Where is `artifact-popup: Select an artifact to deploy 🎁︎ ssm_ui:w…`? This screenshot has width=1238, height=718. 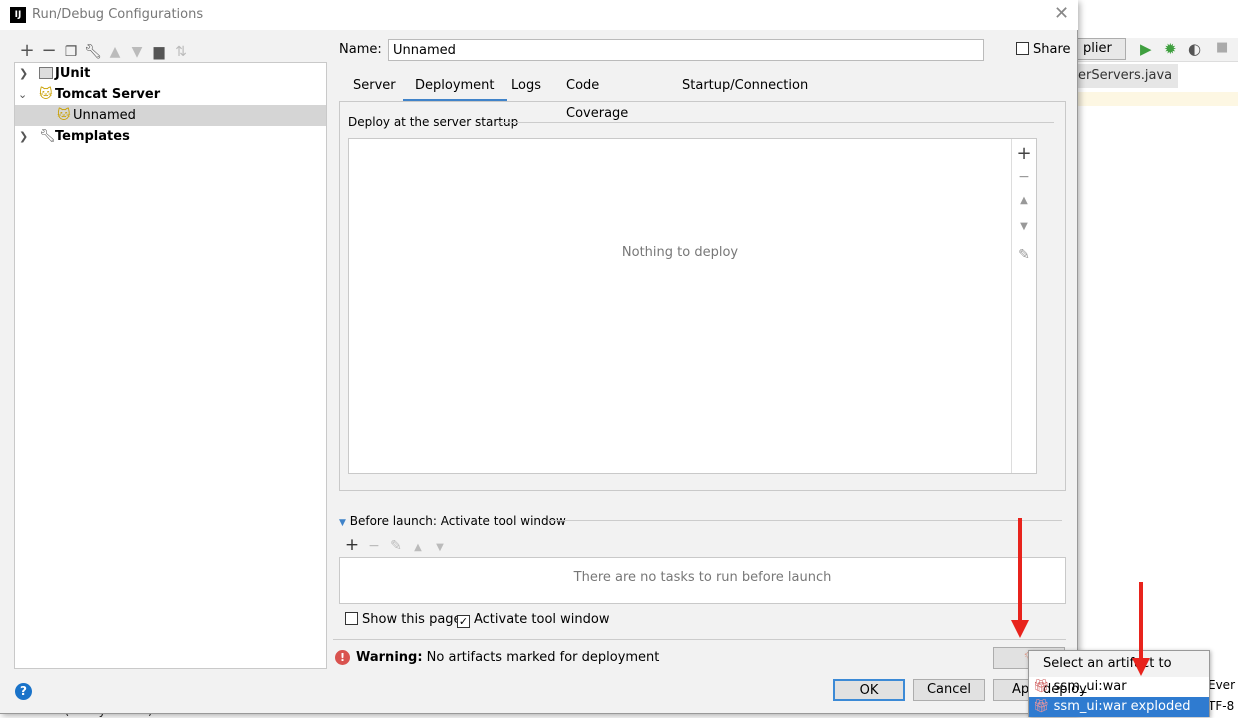
artifact-popup: Select an artifact to deploy 🎁︎ ssm_ui:w… is located at coordinates (1119, 683).